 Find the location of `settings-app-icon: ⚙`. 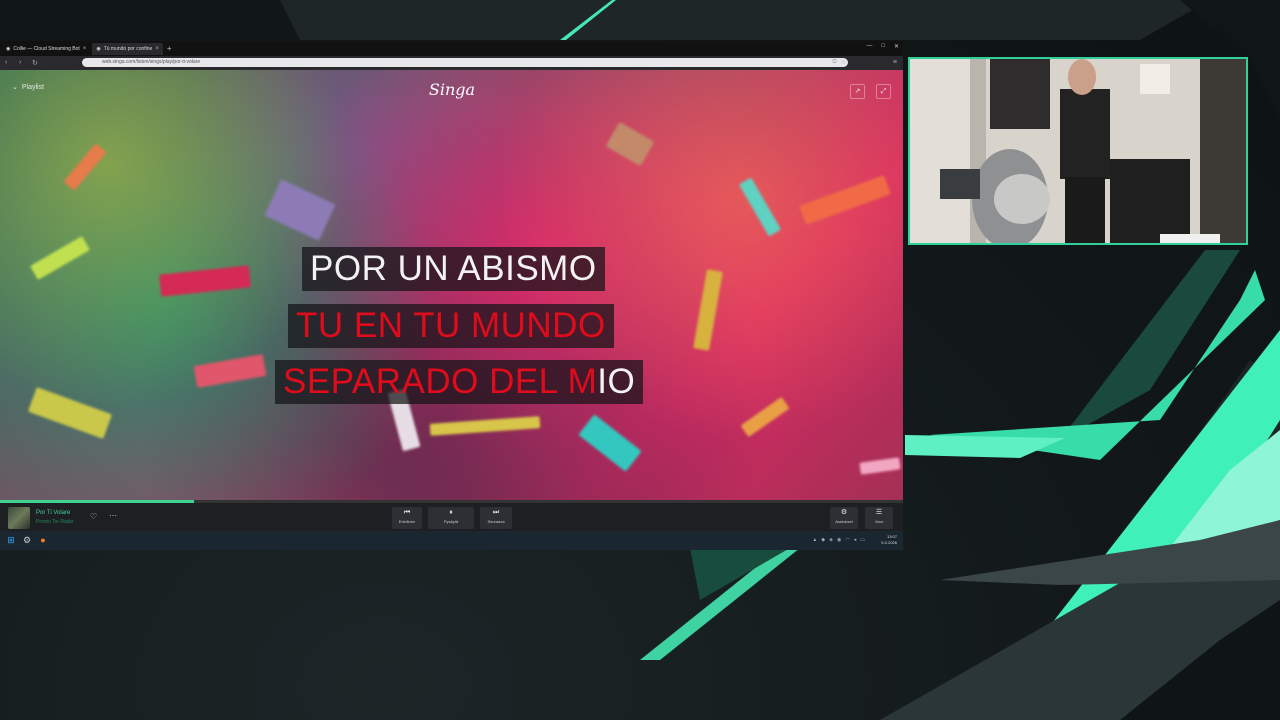

settings-app-icon: ⚙ is located at coordinates (27, 540).